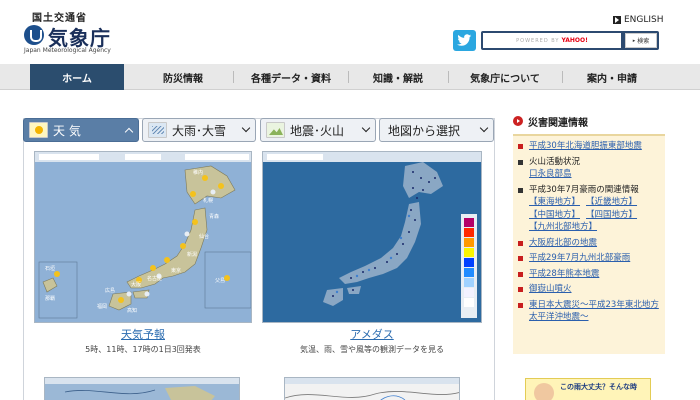 The width and height of the screenshot is (700, 400). What do you see at coordinates (67, 50) in the screenshot?
I see `logo-english-name: Japan Meteorological Agency` at bounding box center [67, 50].